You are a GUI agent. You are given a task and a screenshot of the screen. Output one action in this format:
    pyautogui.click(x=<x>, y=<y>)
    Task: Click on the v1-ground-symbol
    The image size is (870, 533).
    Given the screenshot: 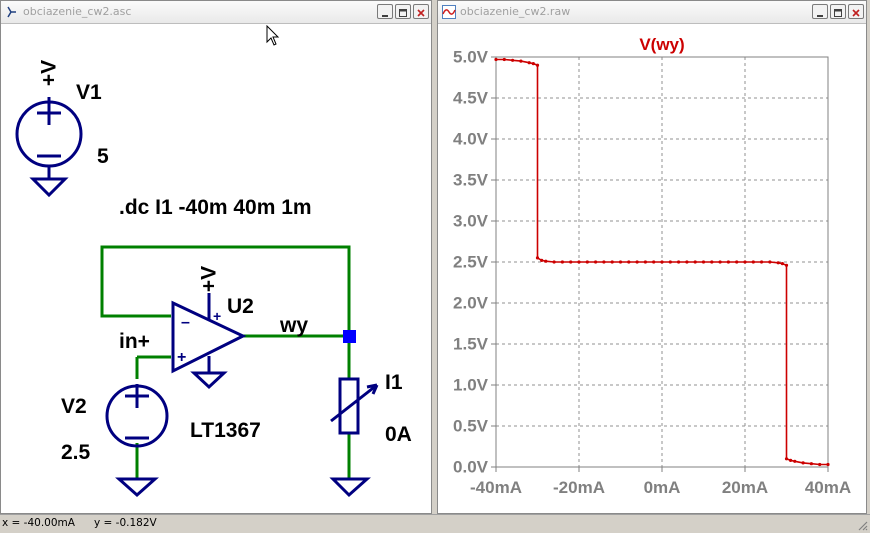 What is the action you would take?
    pyautogui.click(x=49, y=187)
    